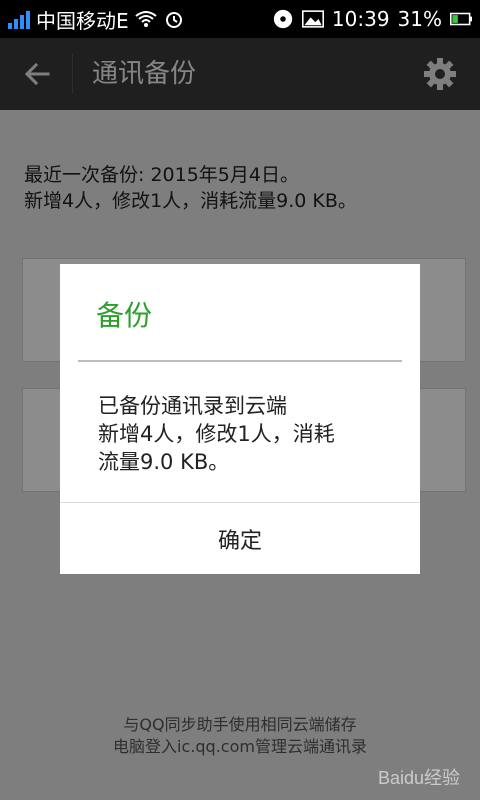 The height and width of the screenshot is (800, 480). Describe the element at coordinates (19, 19) in the screenshot. I see `signal-icon` at that location.